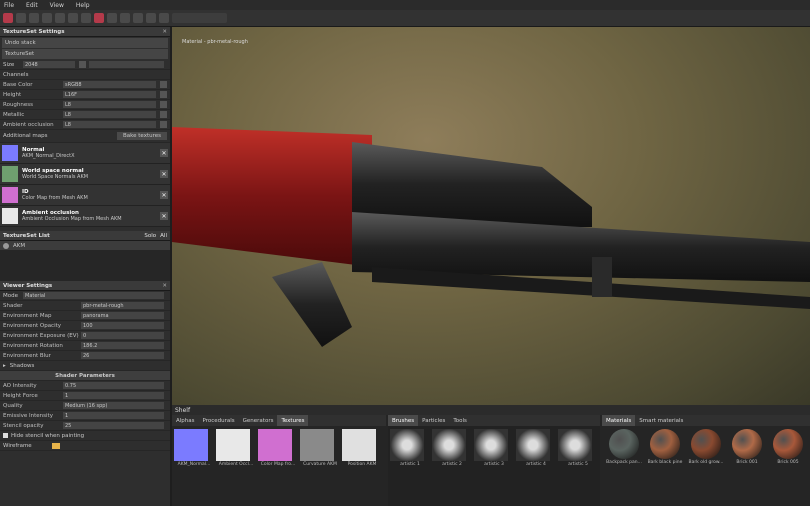 Image resolution: width=810 pixels, height=506 pixels. What do you see at coordinates (126, 64) in the screenshot?
I see `size-slider` at bounding box center [126, 64].